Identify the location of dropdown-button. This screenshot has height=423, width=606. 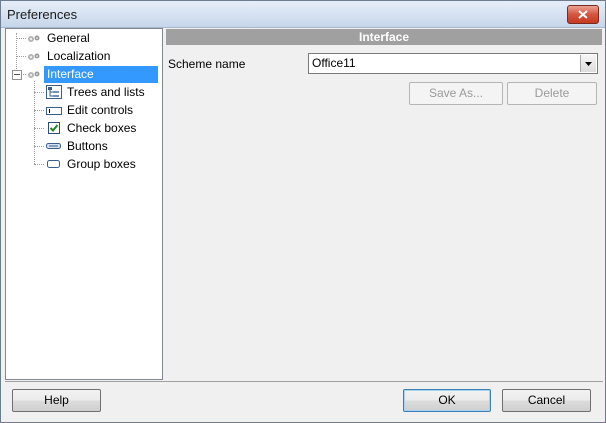
(588, 63).